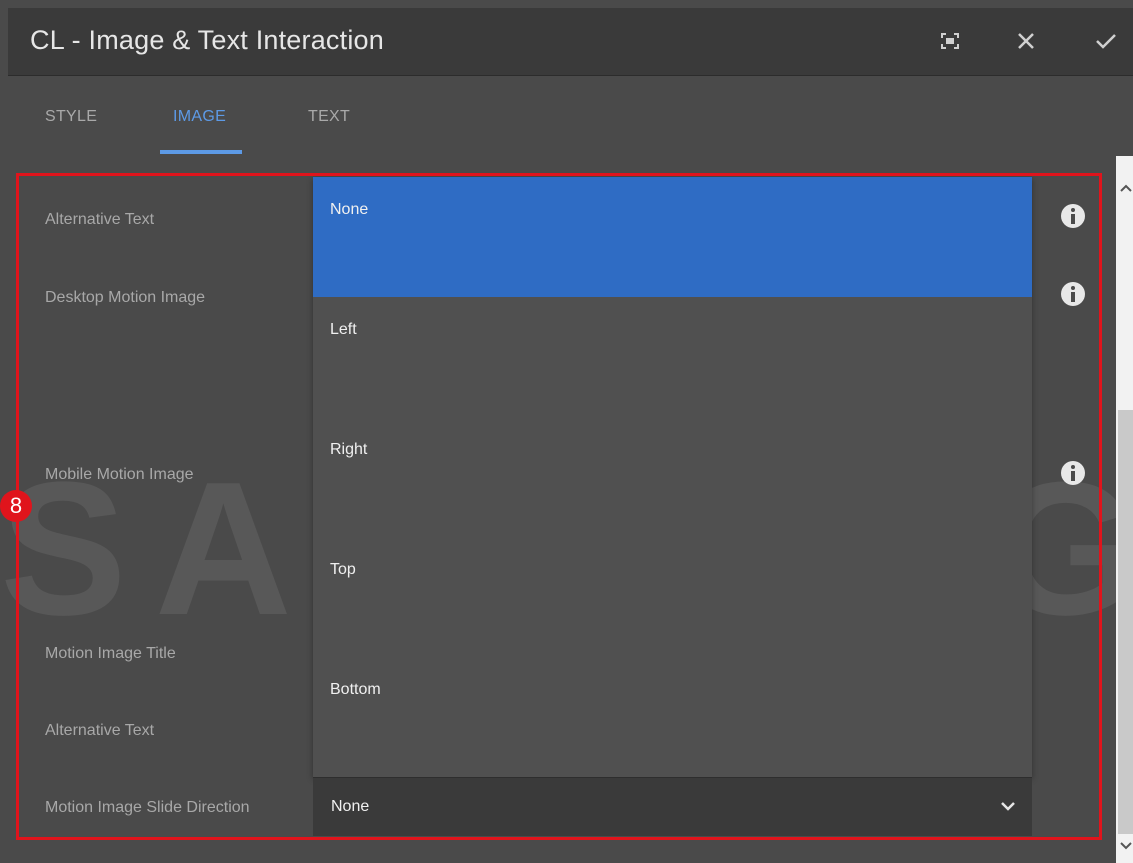  What do you see at coordinates (71, 117) in the screenshot?
I see `tab-style: STYLE` at bounding box center [71, 117].